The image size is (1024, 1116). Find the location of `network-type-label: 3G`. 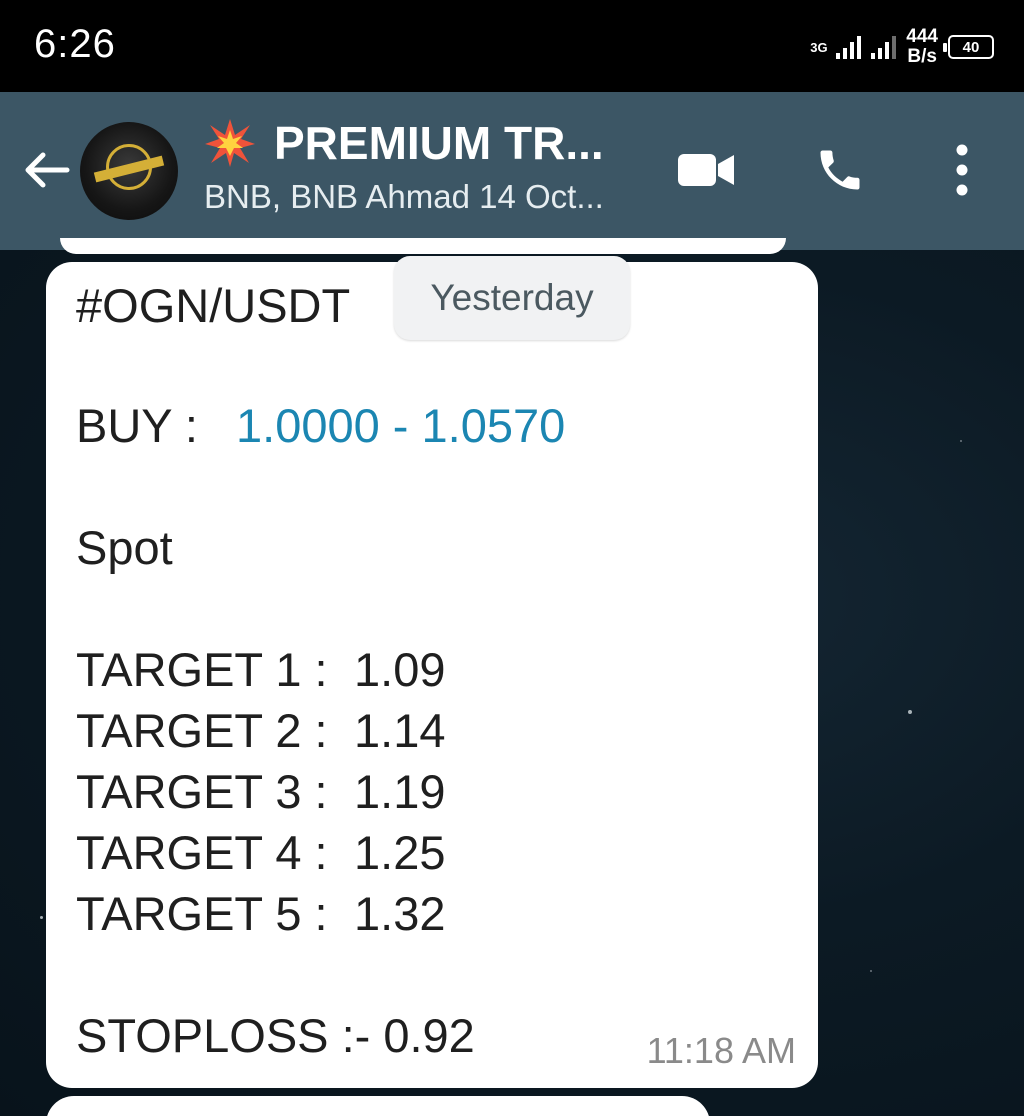

network-type-label: 3G is located at coordinates (819, 47).